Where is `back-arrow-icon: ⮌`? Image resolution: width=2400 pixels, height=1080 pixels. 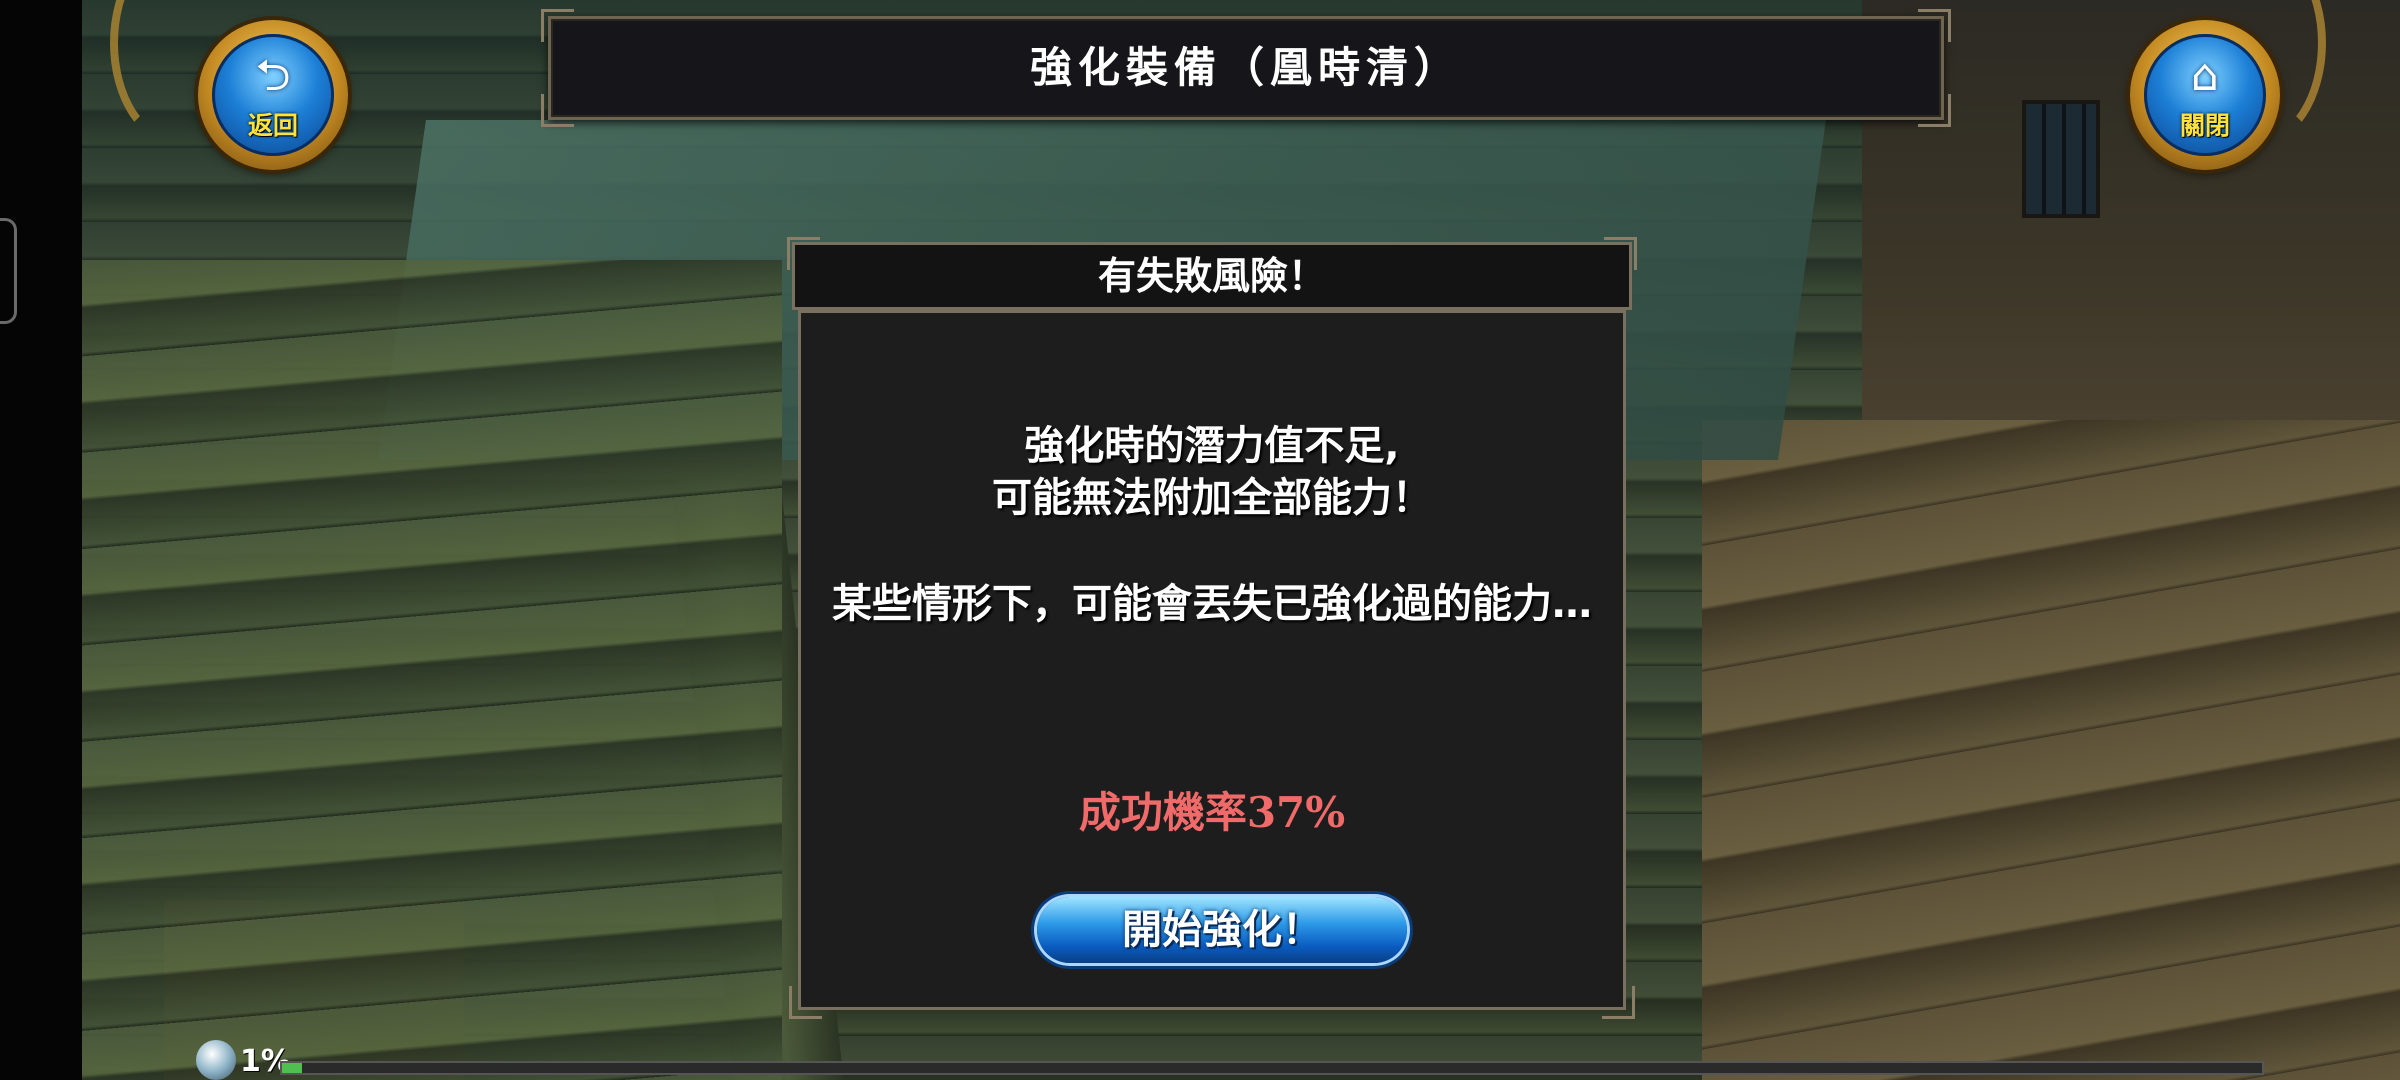 back-arrow-icon: ⮌ is located at coordinates (273, 75).